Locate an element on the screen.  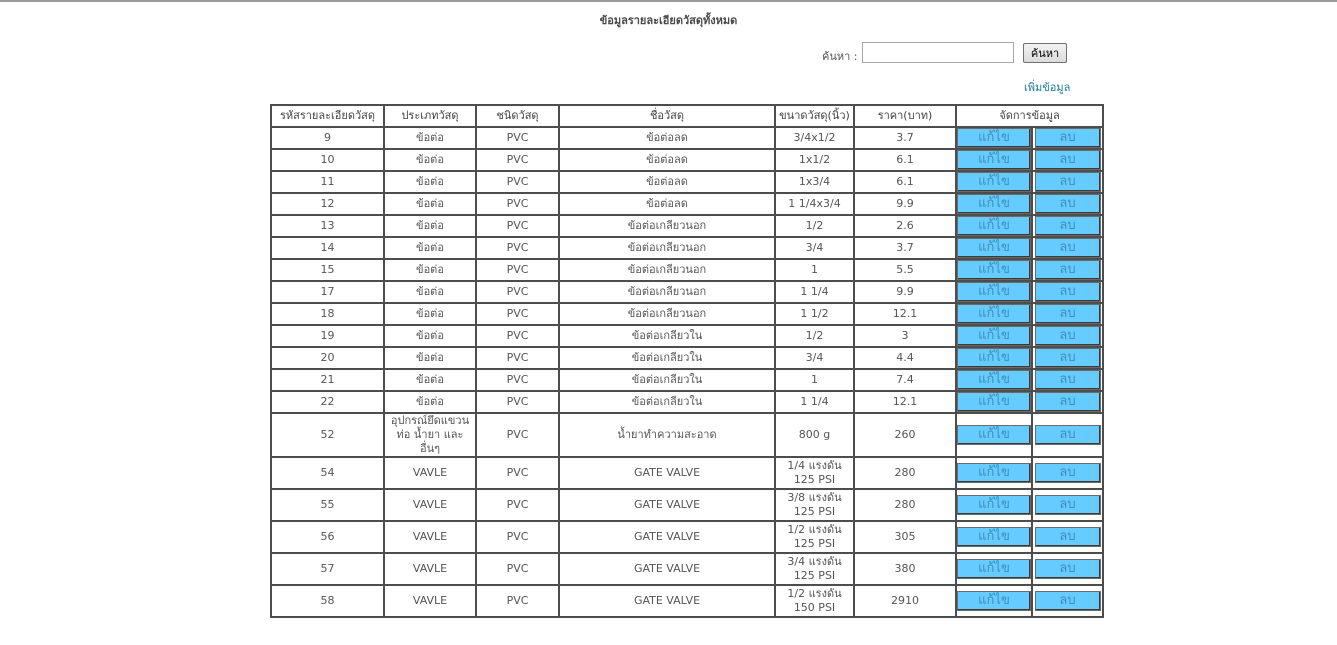
cell-id: 56 is located at coordinates (327, 537).